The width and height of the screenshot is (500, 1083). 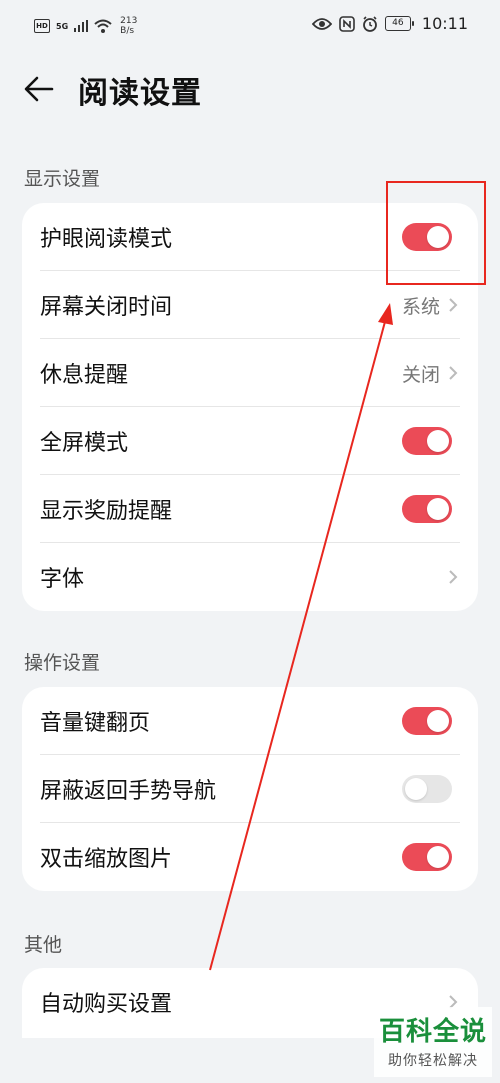 I want to click on battery-icon: 46, so click(x=399, y=23).